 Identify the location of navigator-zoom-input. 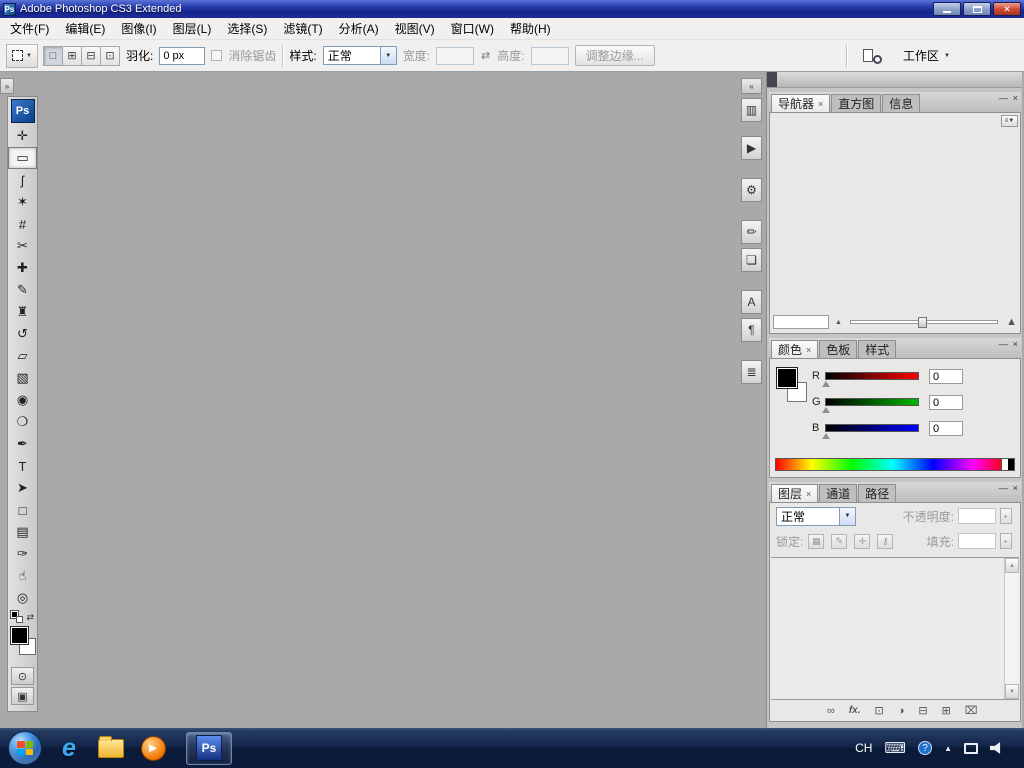
(801, 322).